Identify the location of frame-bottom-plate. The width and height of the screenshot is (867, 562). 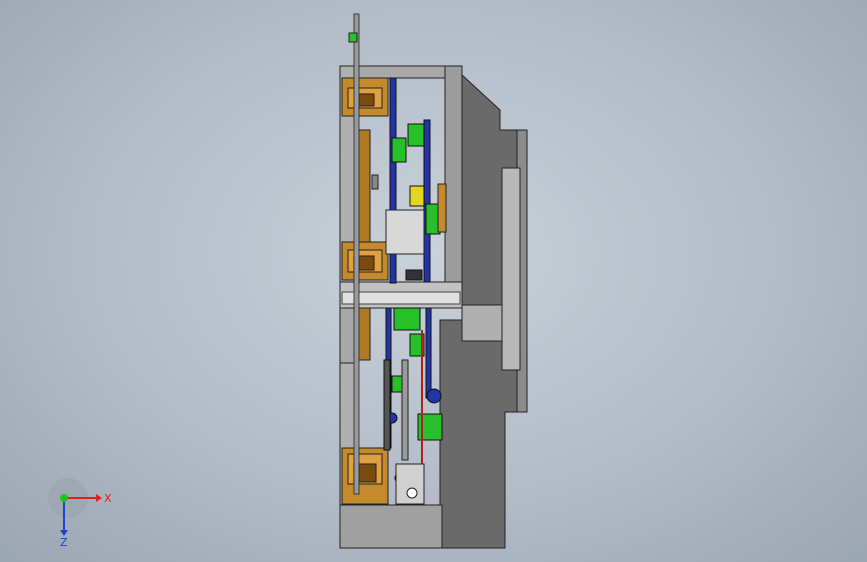
(391, 526).